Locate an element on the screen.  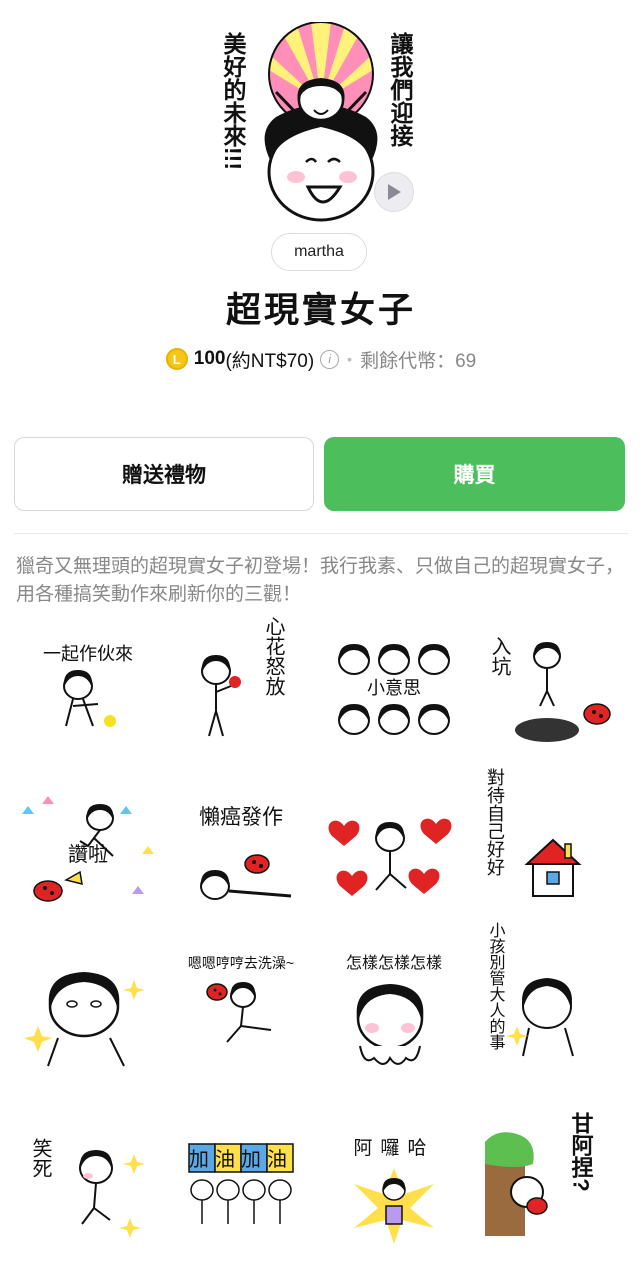
info-icon: i is located at coordinates (330, 359).